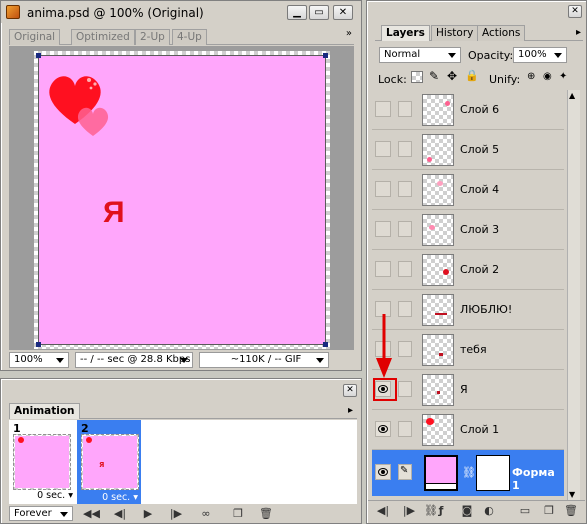 The width and height of the screenshot is (587, 524). Describe the element at coordinates (189, 37) in the screenshot. I see `tab-4up: 4-Up` at that location.